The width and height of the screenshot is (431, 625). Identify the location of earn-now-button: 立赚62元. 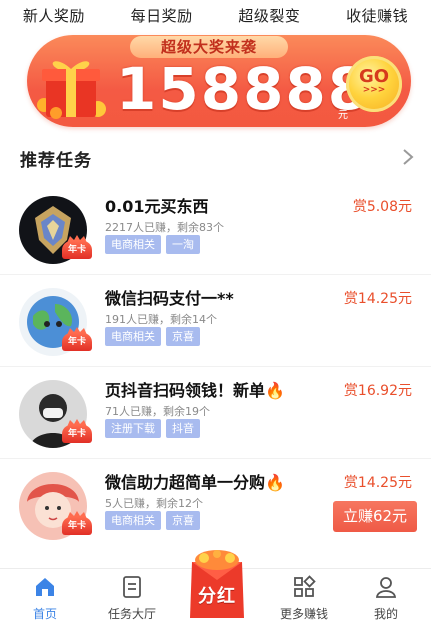
(375, 516).